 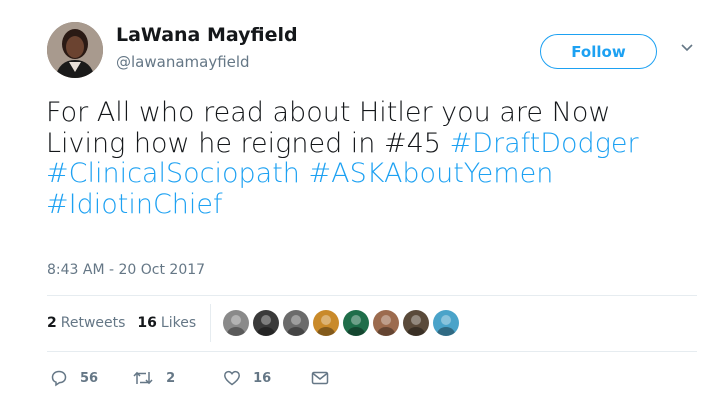 I want to click on retweets-stat: 2 Retweets, so click(x=86, y=323).